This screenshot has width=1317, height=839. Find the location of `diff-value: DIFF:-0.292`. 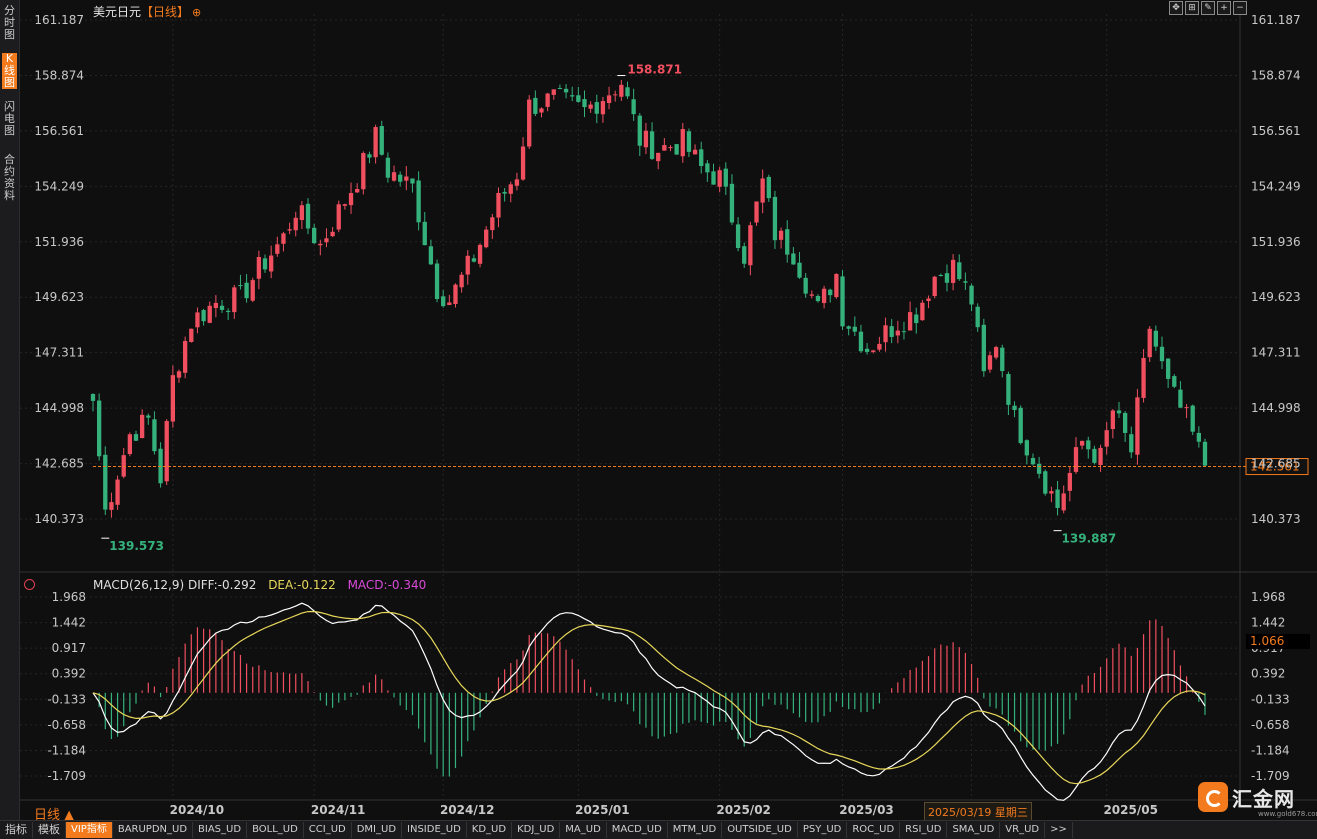

diff-value: DIFF:-0.292 is located at coordinates (222, 585).